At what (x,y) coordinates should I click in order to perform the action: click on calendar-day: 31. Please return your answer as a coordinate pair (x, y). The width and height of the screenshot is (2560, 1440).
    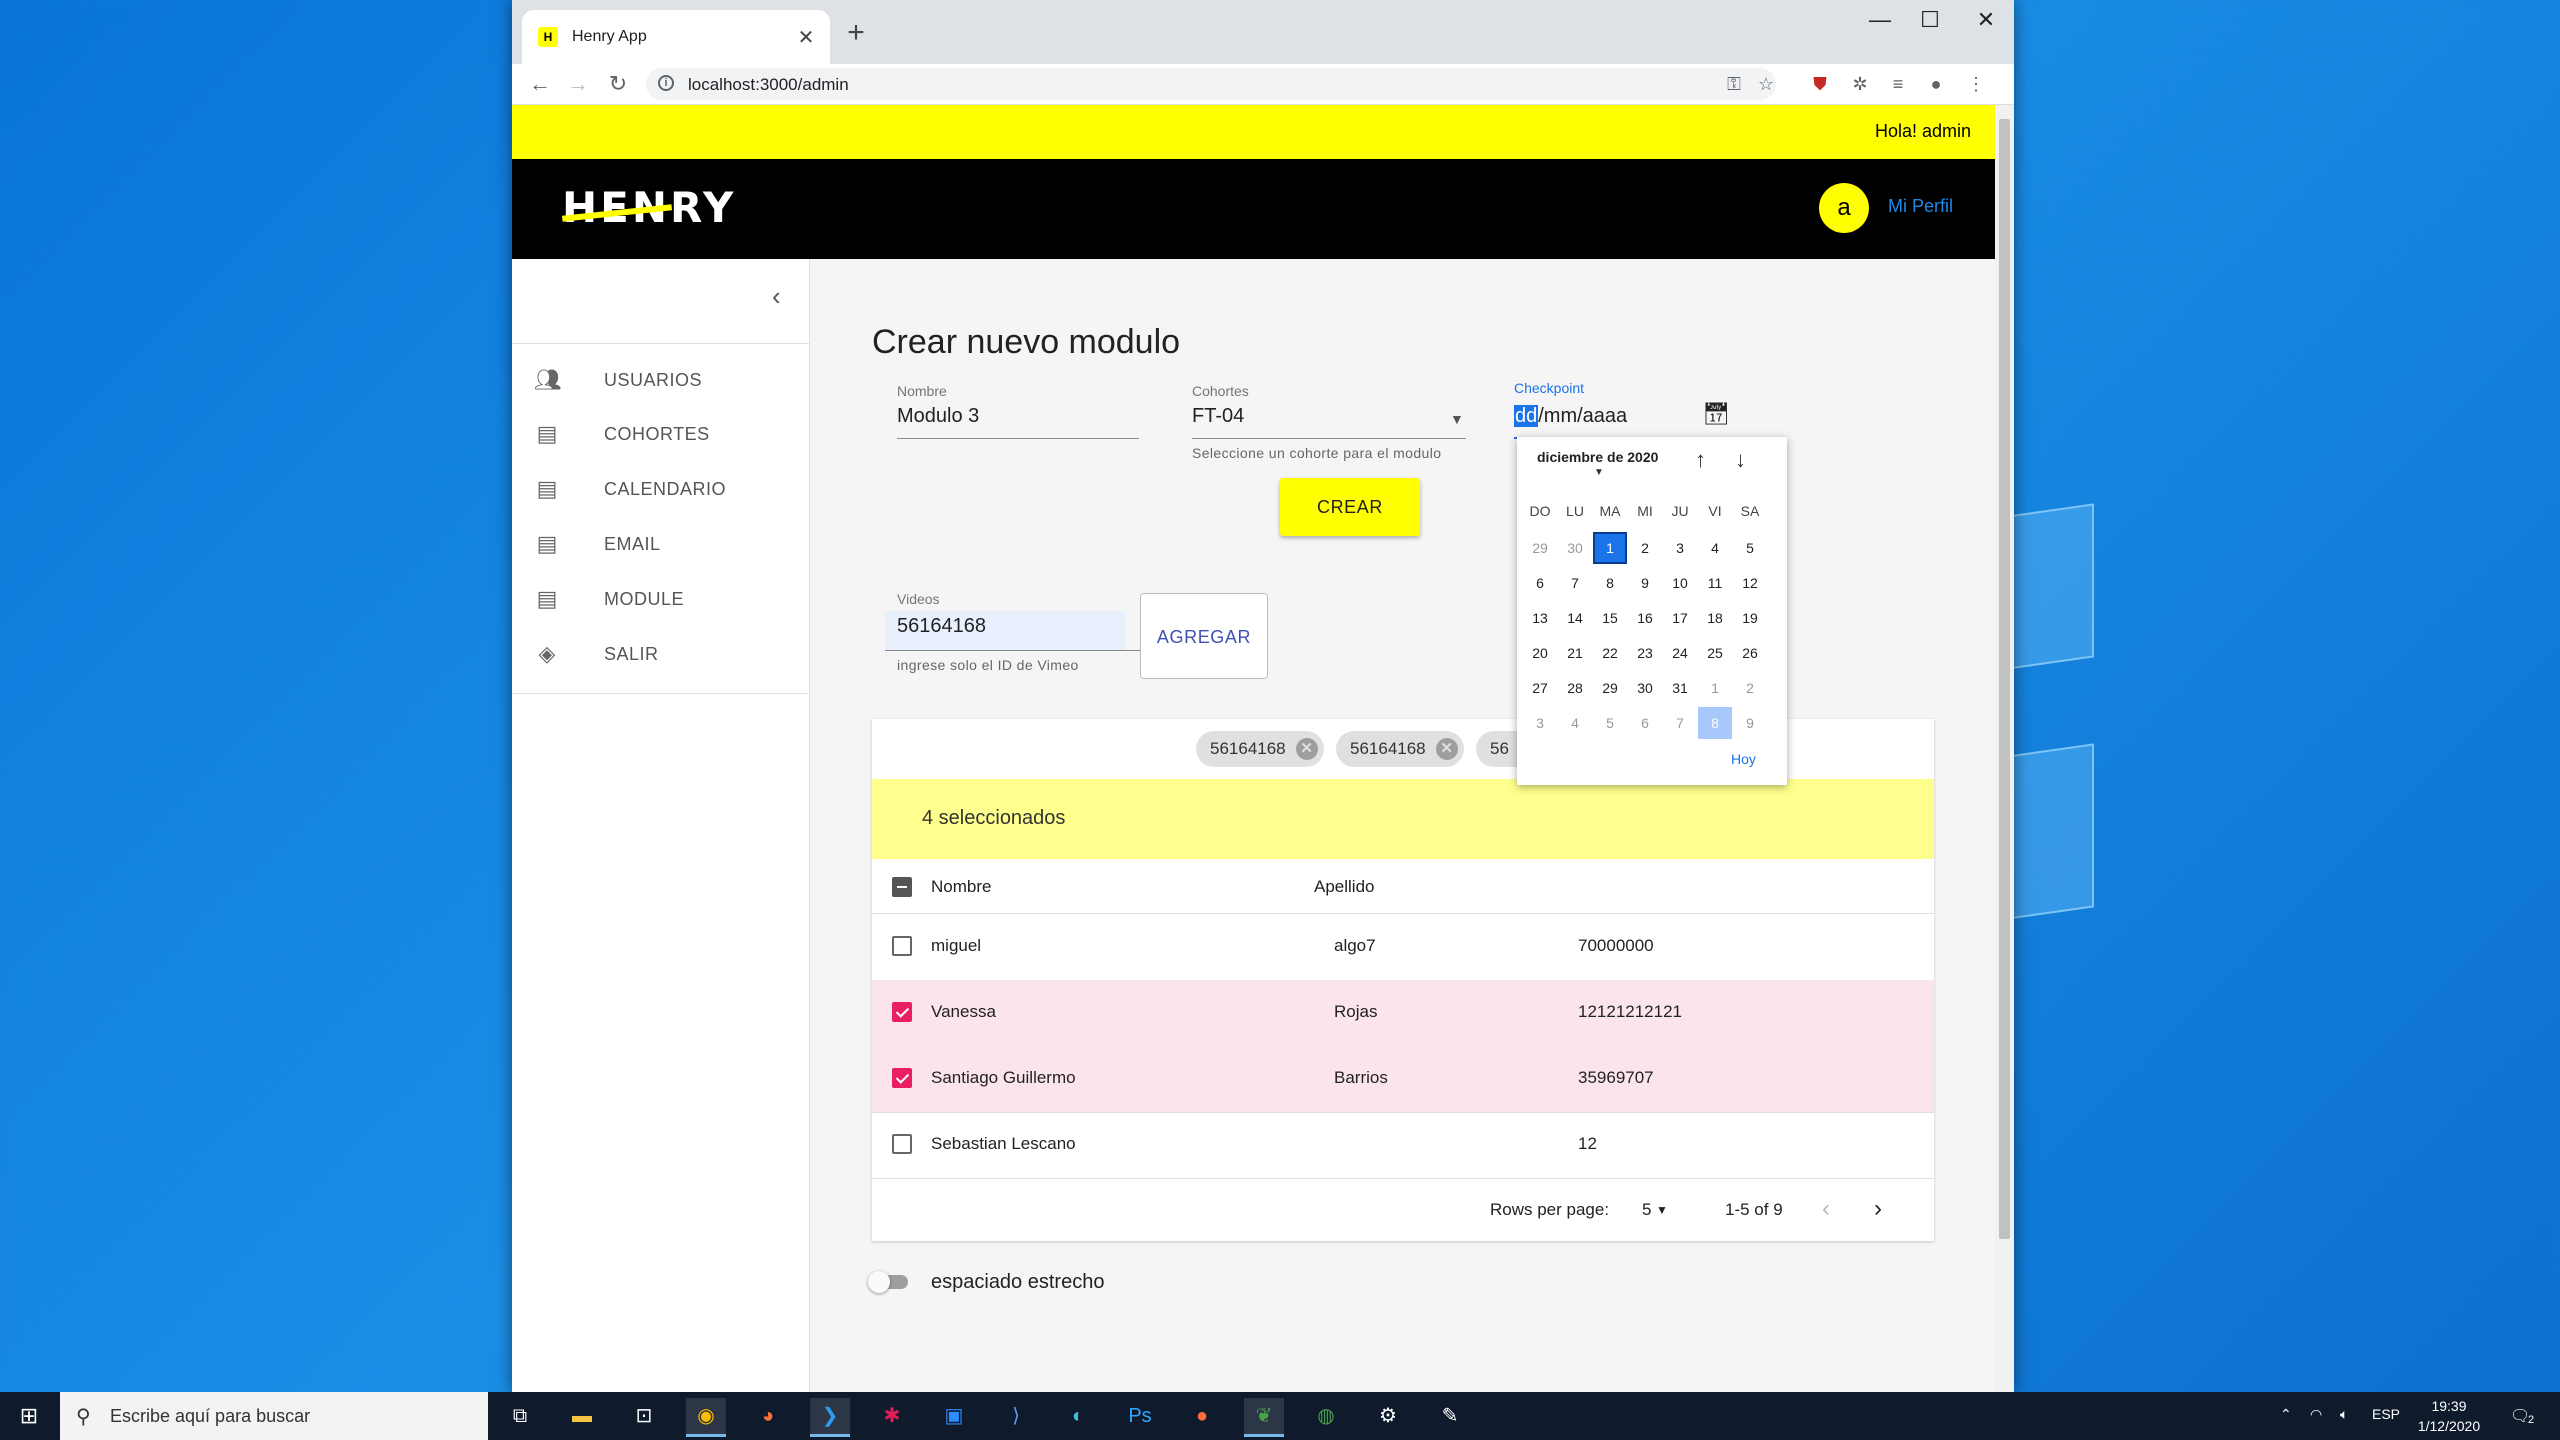
    Looking at the image, I should click on (1680, 688).